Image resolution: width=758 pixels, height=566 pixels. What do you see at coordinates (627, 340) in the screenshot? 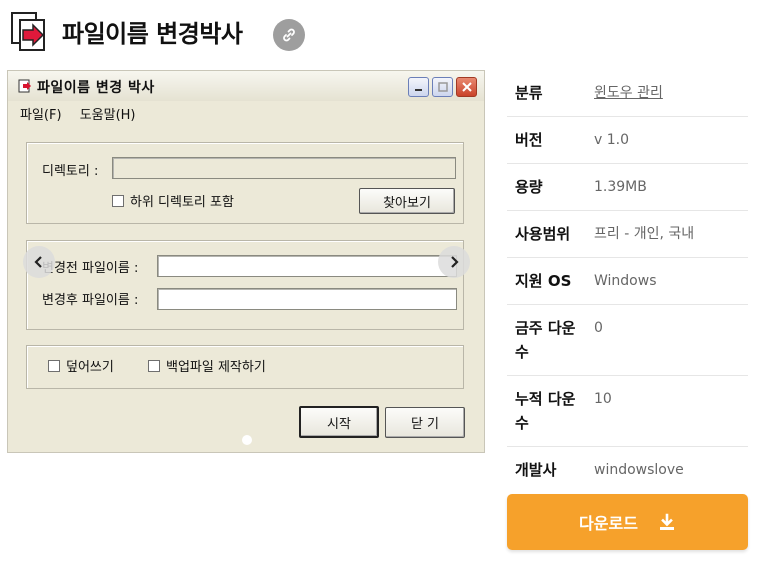
I see `info-row-weekly-downloads: 금주 다운수 0` at bounding box center [627, 340].